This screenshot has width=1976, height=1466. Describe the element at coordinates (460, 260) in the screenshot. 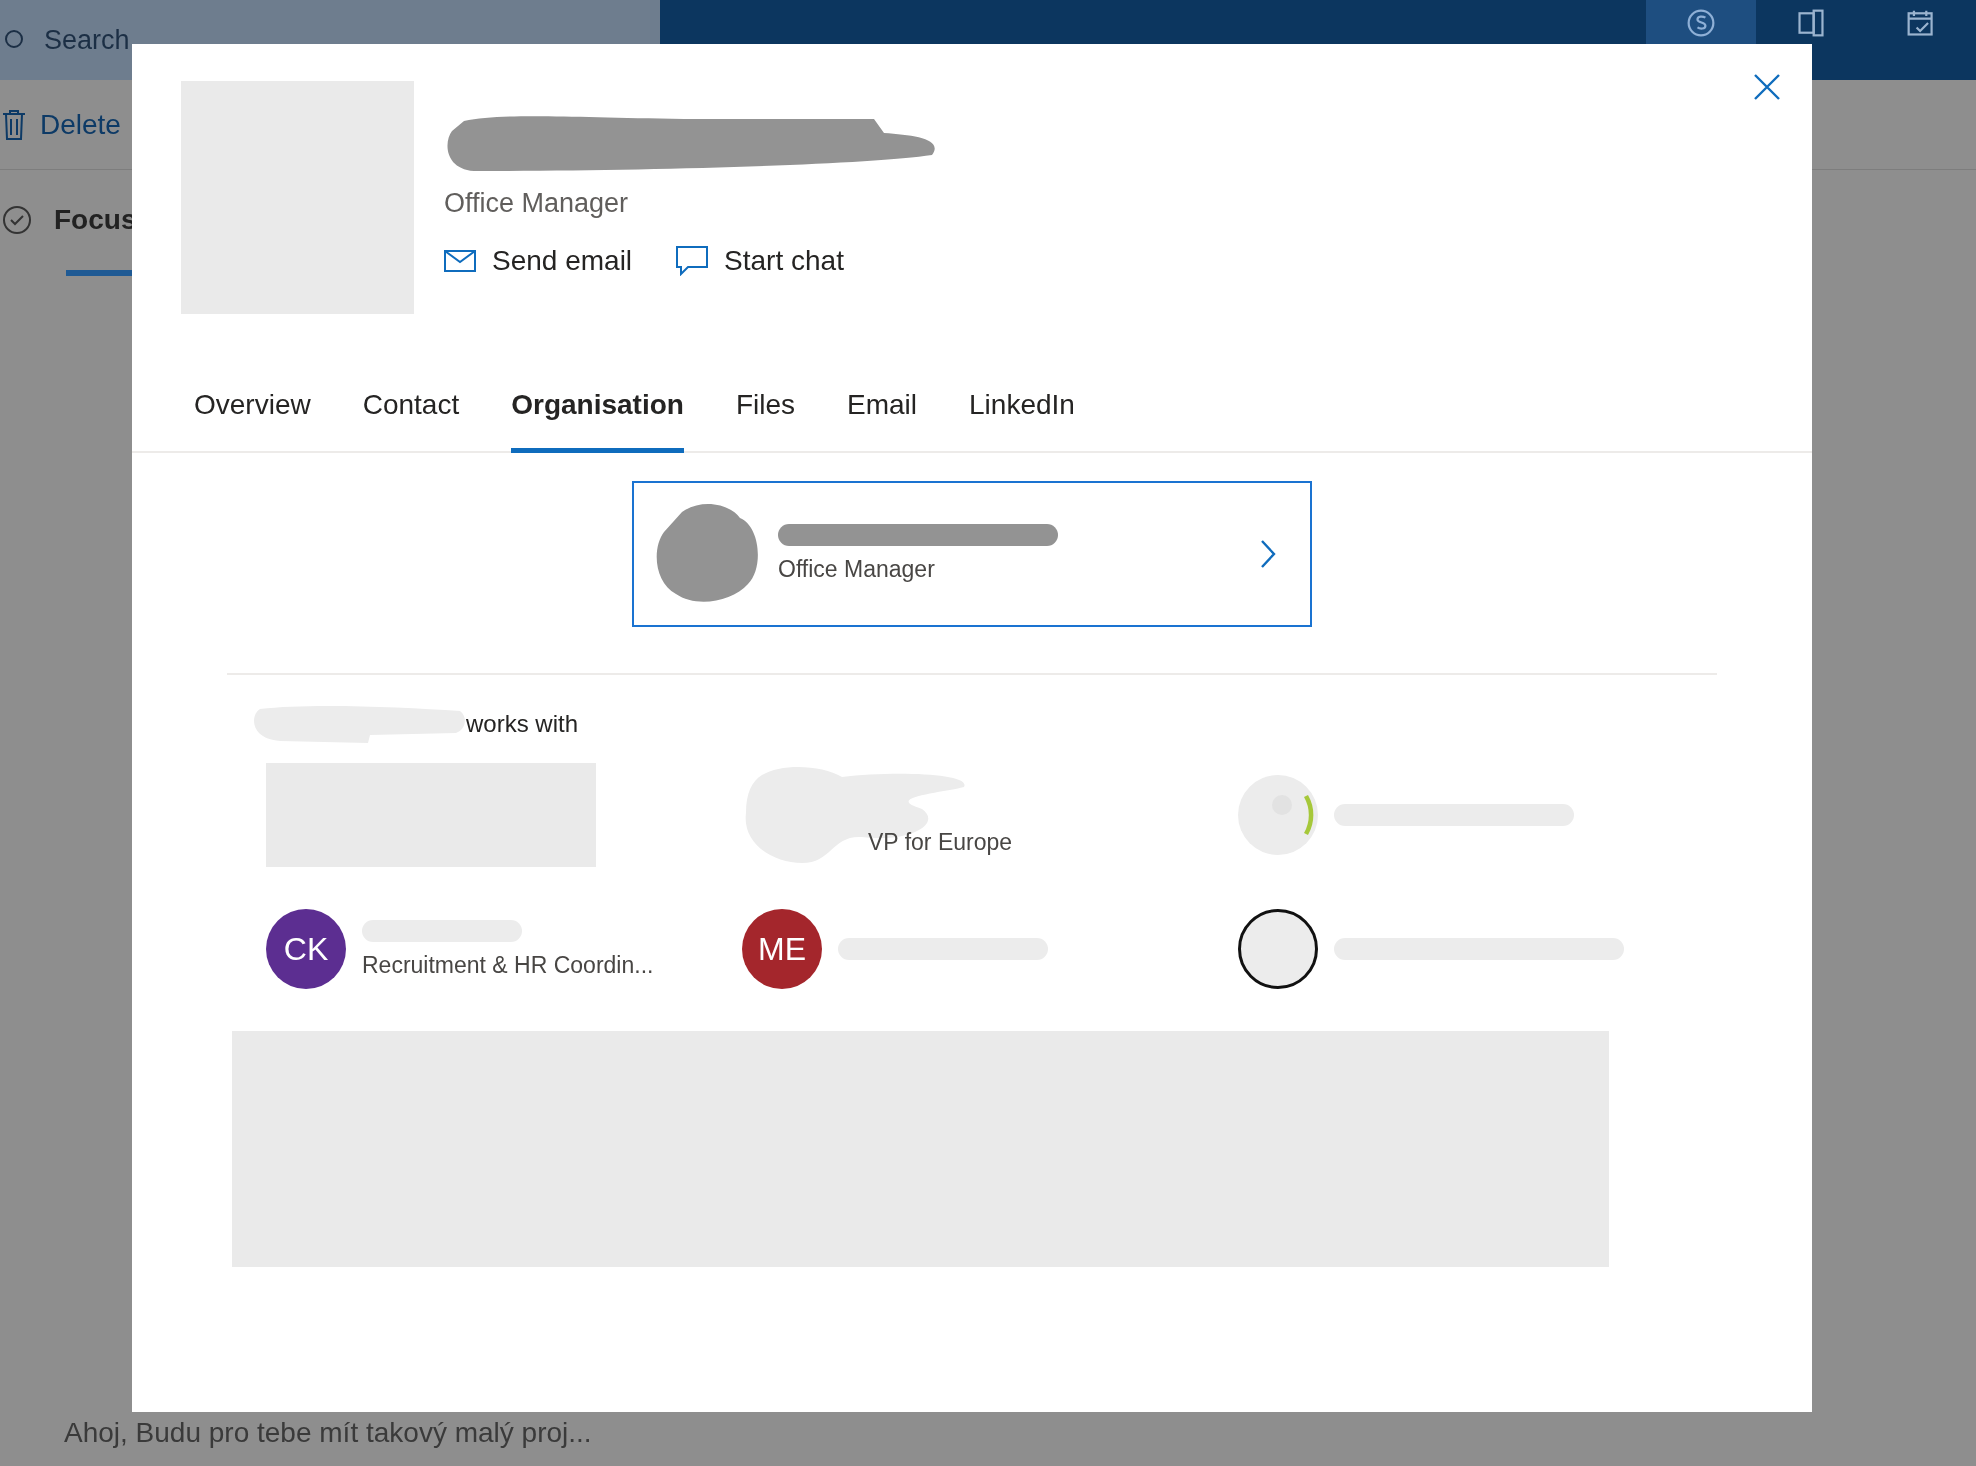

I see `envelope-icon` at that location.